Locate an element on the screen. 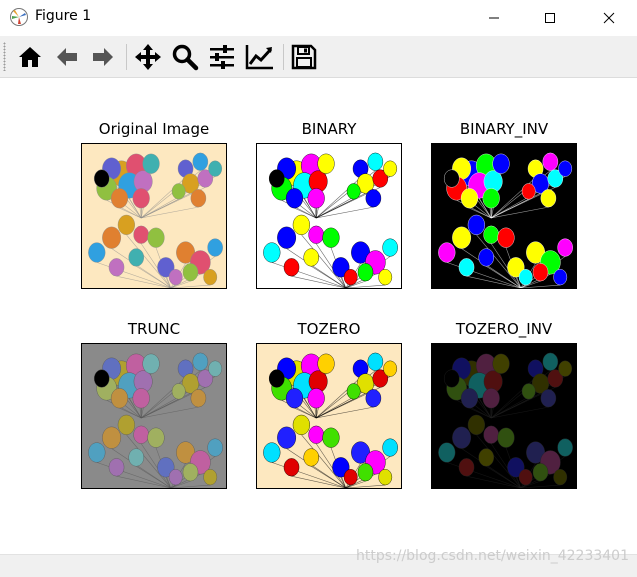 Image resolution: width=637 pixels, height=577 pixels. subplot-image-tozero_inv is located at coordinates (504, 416).